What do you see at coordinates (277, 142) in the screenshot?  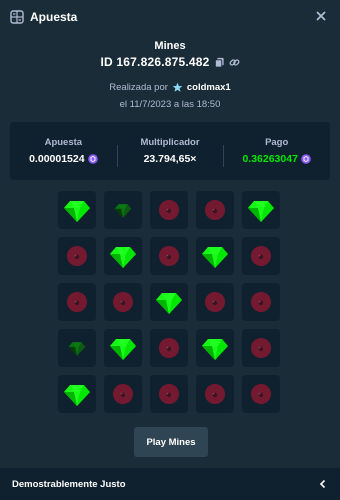 I see `stat-payout-label: Pago` at bounding box center [277, 142].